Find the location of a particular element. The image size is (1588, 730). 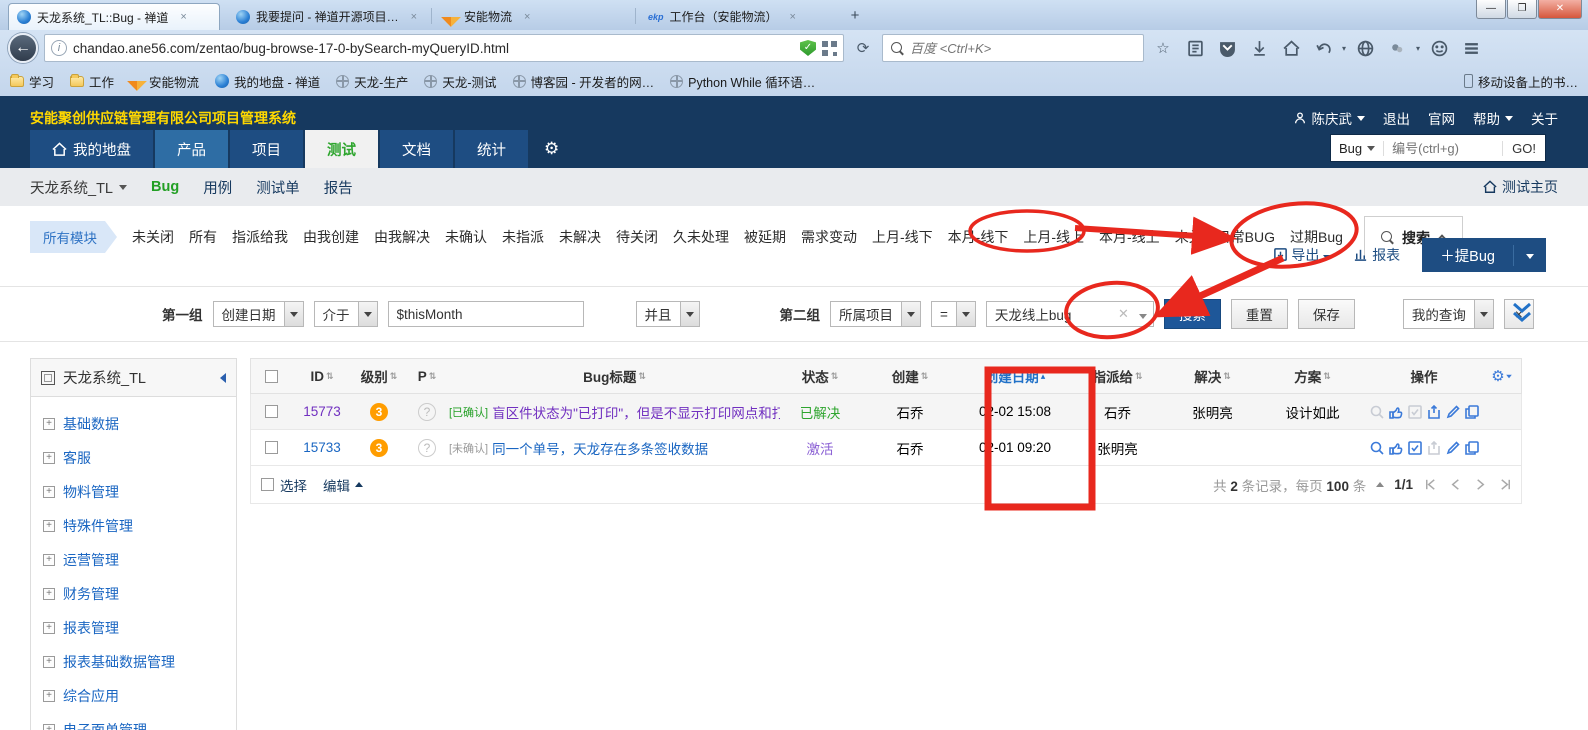

collapse-form-button is located at coordinates (1522, 314).